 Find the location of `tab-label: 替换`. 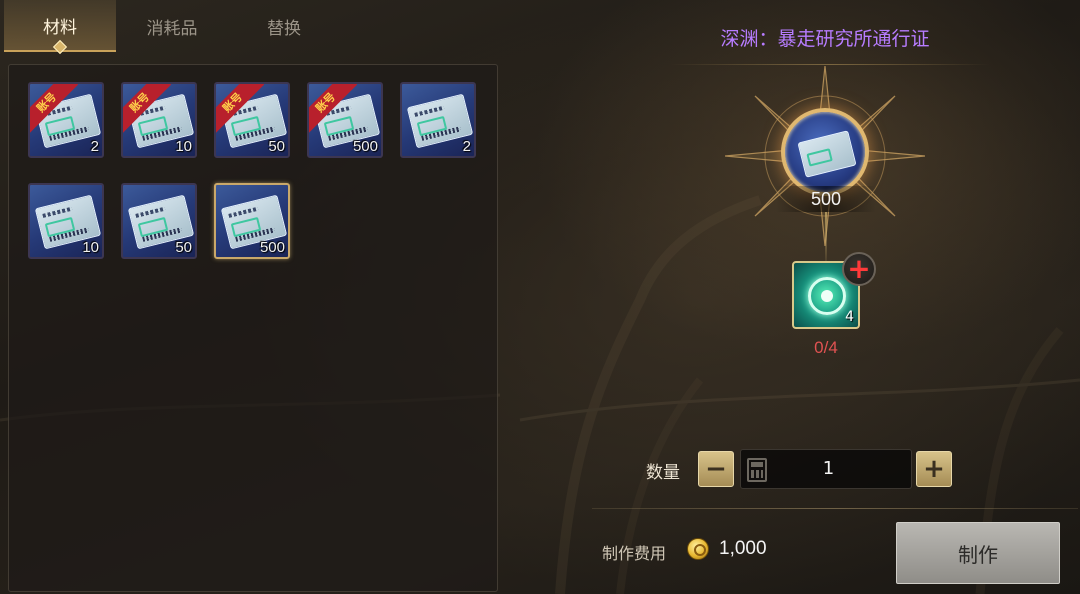

tab-label: 替换 is located at coordinates (284, 28).